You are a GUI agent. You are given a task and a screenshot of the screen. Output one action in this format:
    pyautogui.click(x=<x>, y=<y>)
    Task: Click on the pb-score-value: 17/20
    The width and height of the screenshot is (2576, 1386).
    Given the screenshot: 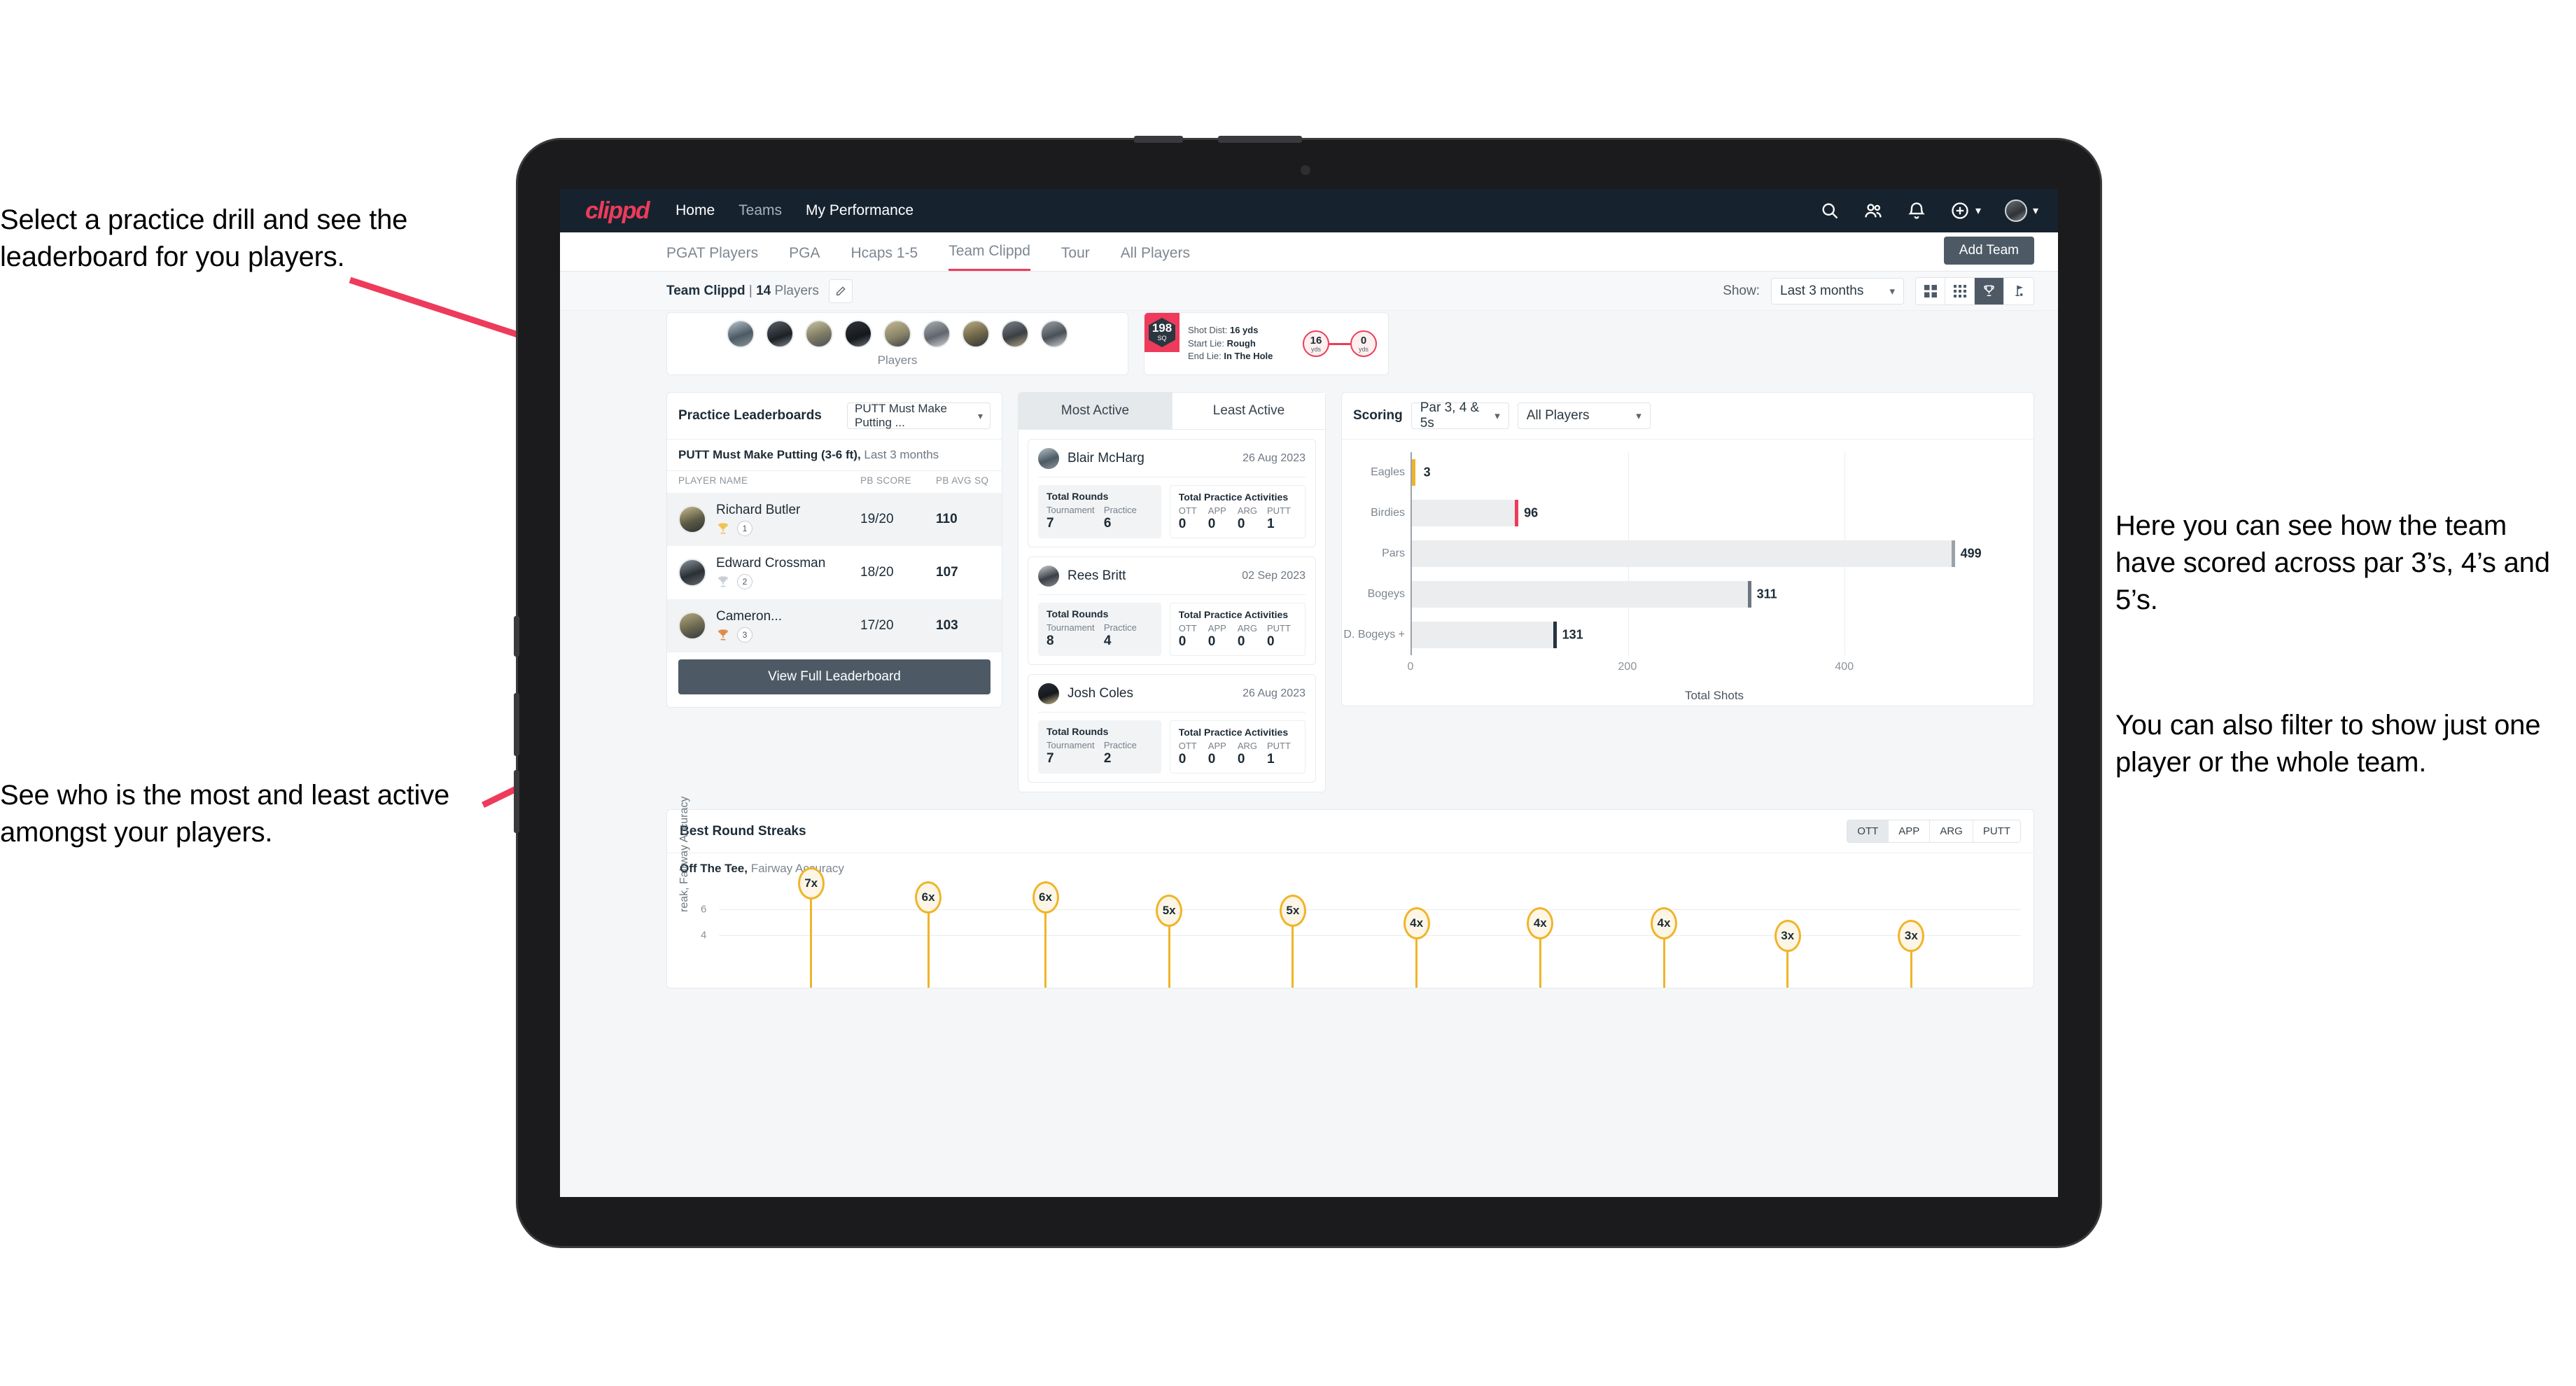 What is the action you would take?
    pyautogui.click(x=877, y=625)
    